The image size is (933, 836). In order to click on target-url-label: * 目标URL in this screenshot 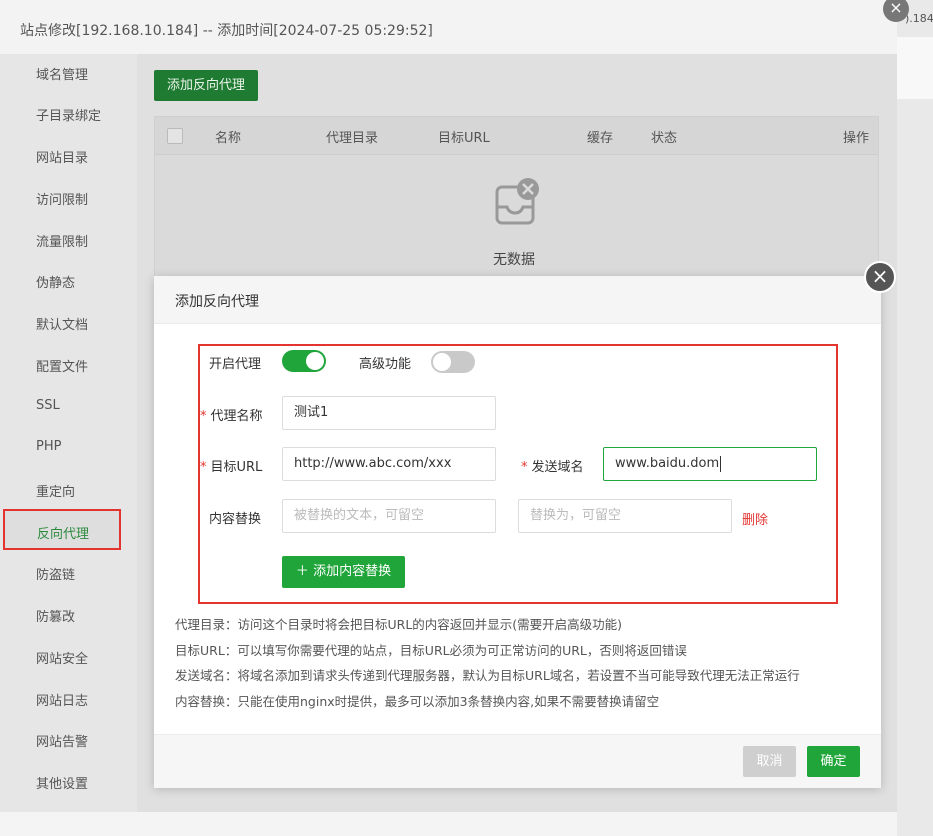, I will do `click(231, 465)`.